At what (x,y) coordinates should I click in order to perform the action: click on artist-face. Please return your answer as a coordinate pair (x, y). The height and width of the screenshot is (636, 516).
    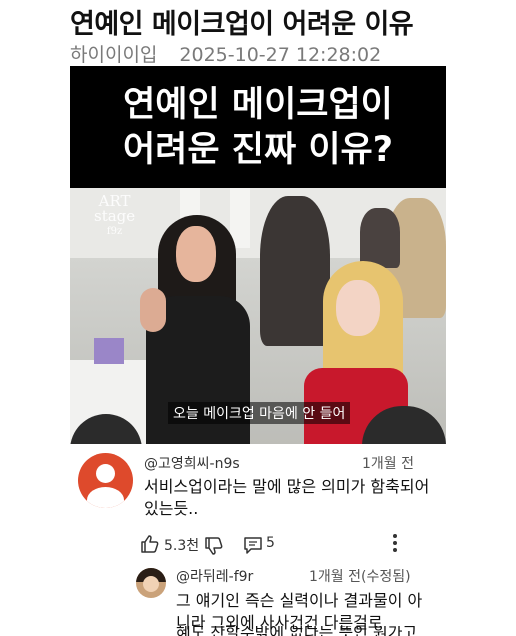
    Looking at the image, I should click on (196, 254).